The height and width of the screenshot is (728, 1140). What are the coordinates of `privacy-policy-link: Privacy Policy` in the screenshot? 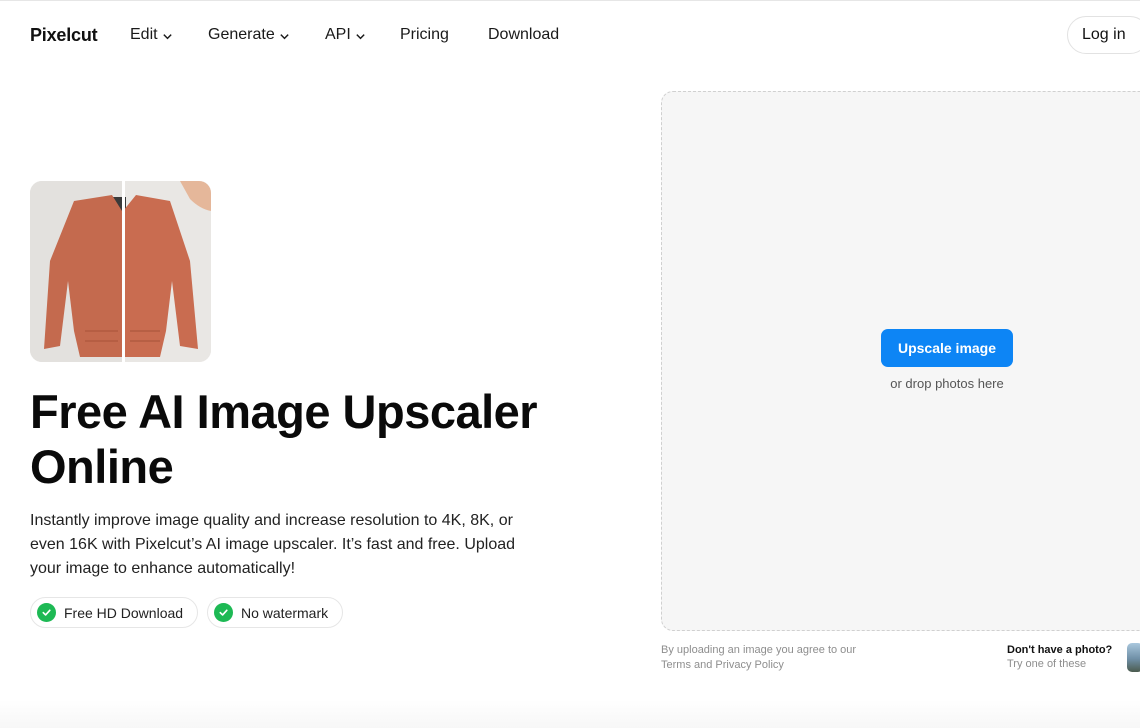 It's located at (749, 665).